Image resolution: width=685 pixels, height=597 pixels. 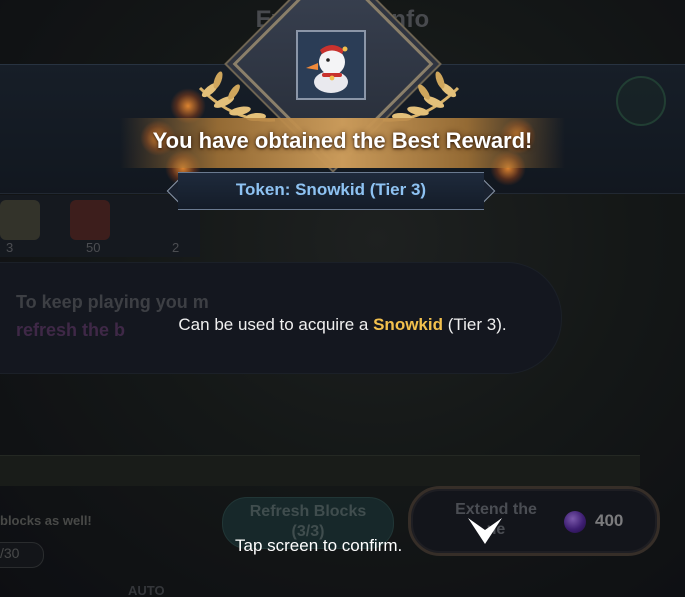 What do you see at coordinates (342, 140) in the screenshot?
I see `reward-headline: You have obtained the Best Reward!` at bounding box center [342, 140].